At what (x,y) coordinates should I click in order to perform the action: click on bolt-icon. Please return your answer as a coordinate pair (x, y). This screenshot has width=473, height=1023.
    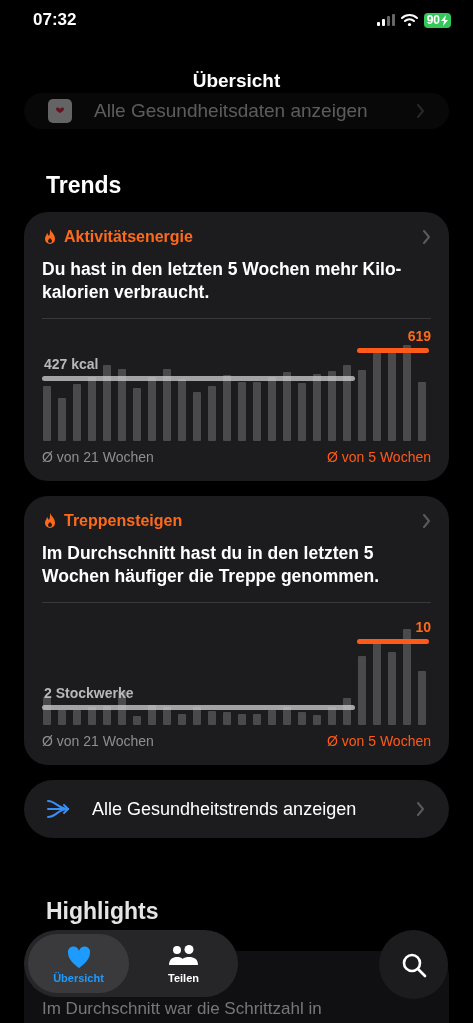
    Looking at the image, I should click on (444, 20).